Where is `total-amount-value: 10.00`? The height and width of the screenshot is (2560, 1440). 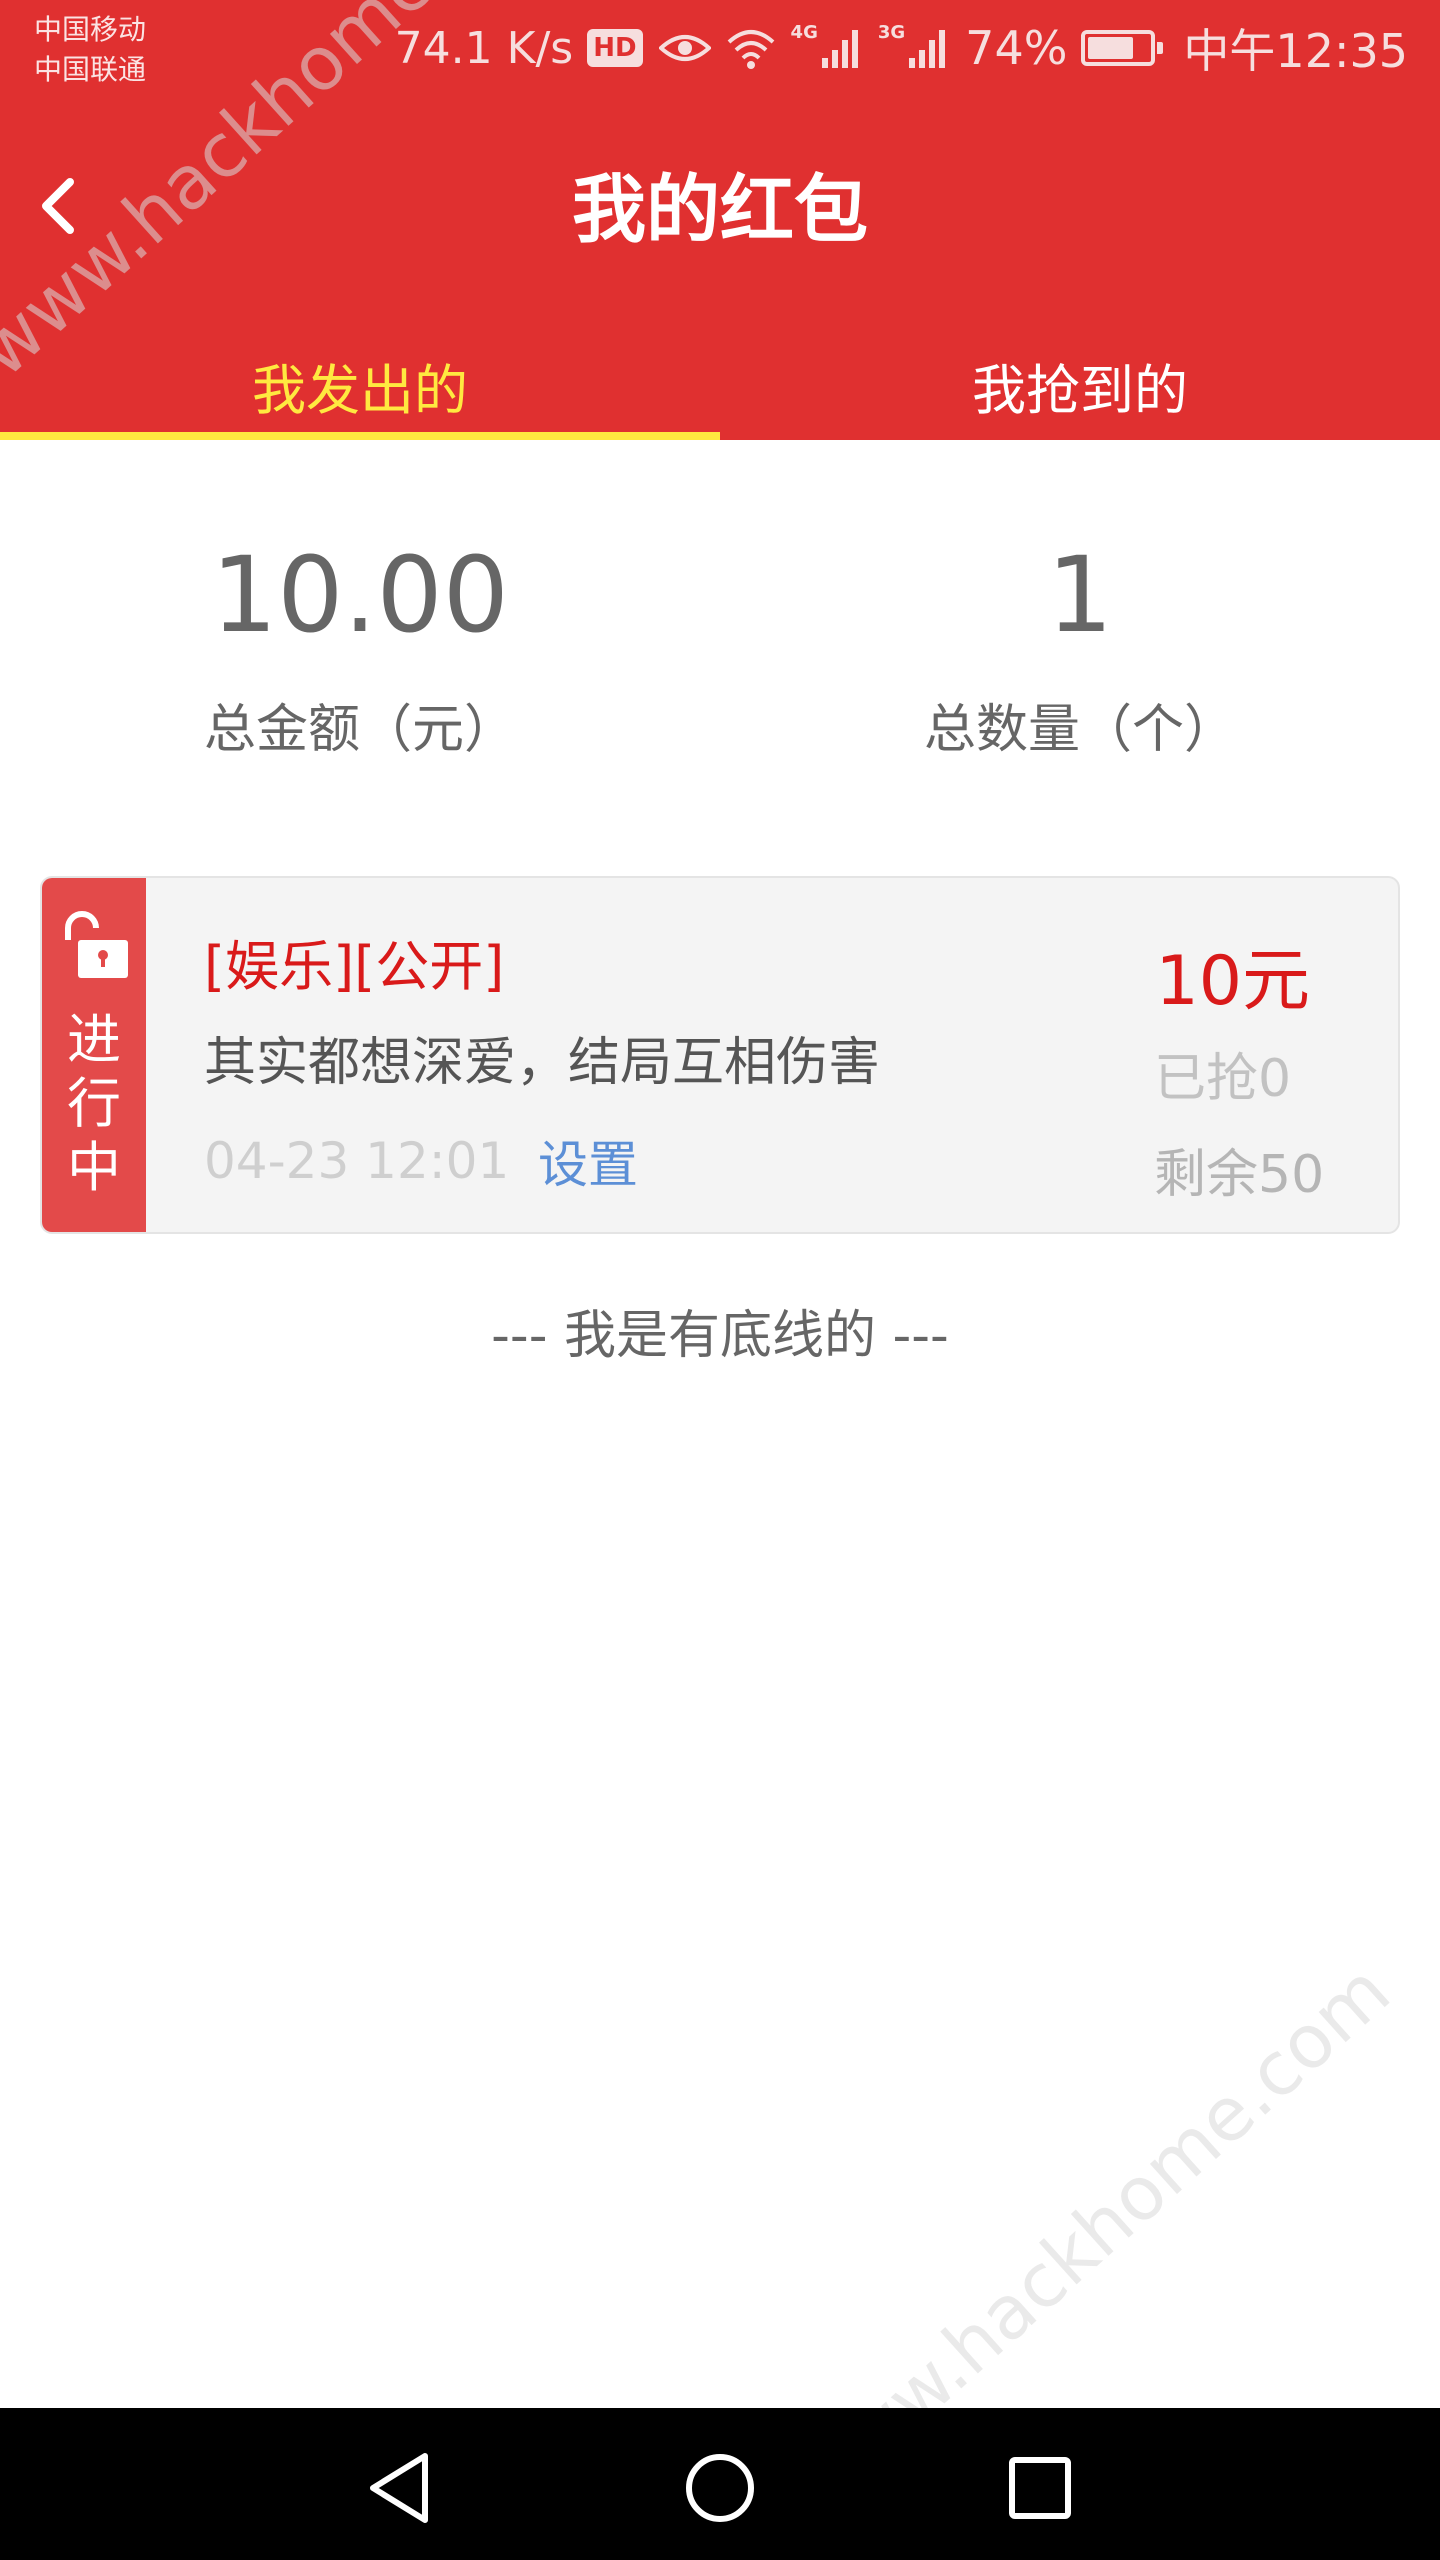
total-amount-value: 10.00 is located at coordinates (360, 595).